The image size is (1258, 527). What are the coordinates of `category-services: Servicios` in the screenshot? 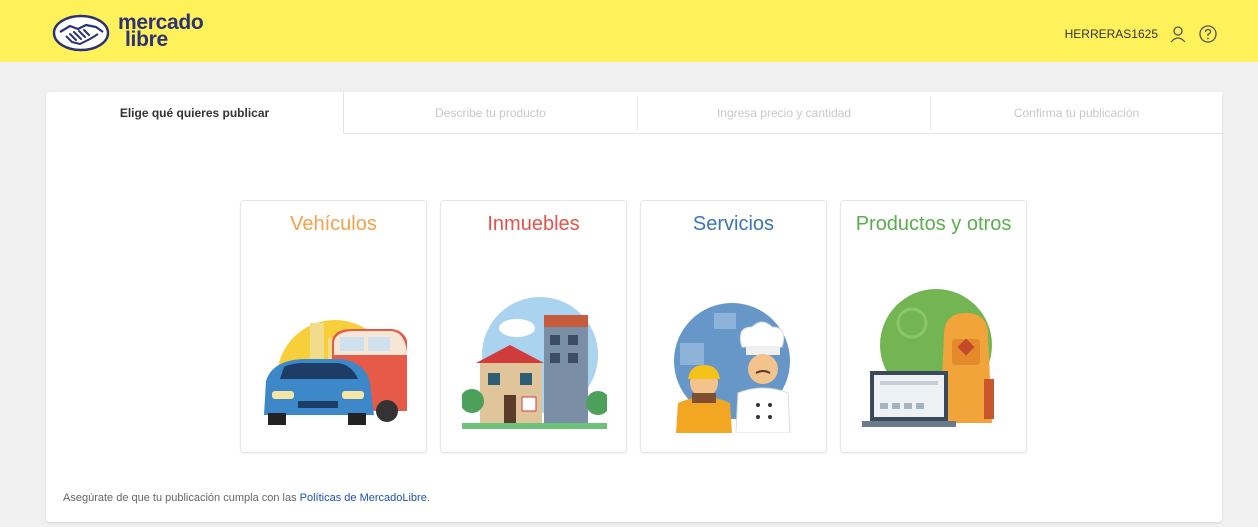 It's located at (733, 326).